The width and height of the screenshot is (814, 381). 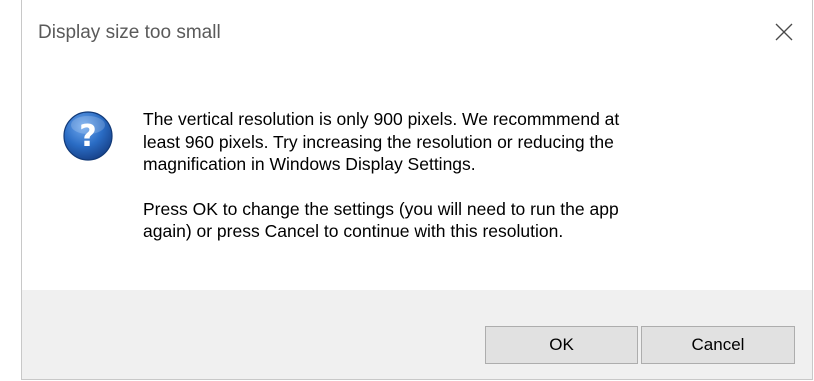 I want to click on close-button, so click(x=784, y=32).